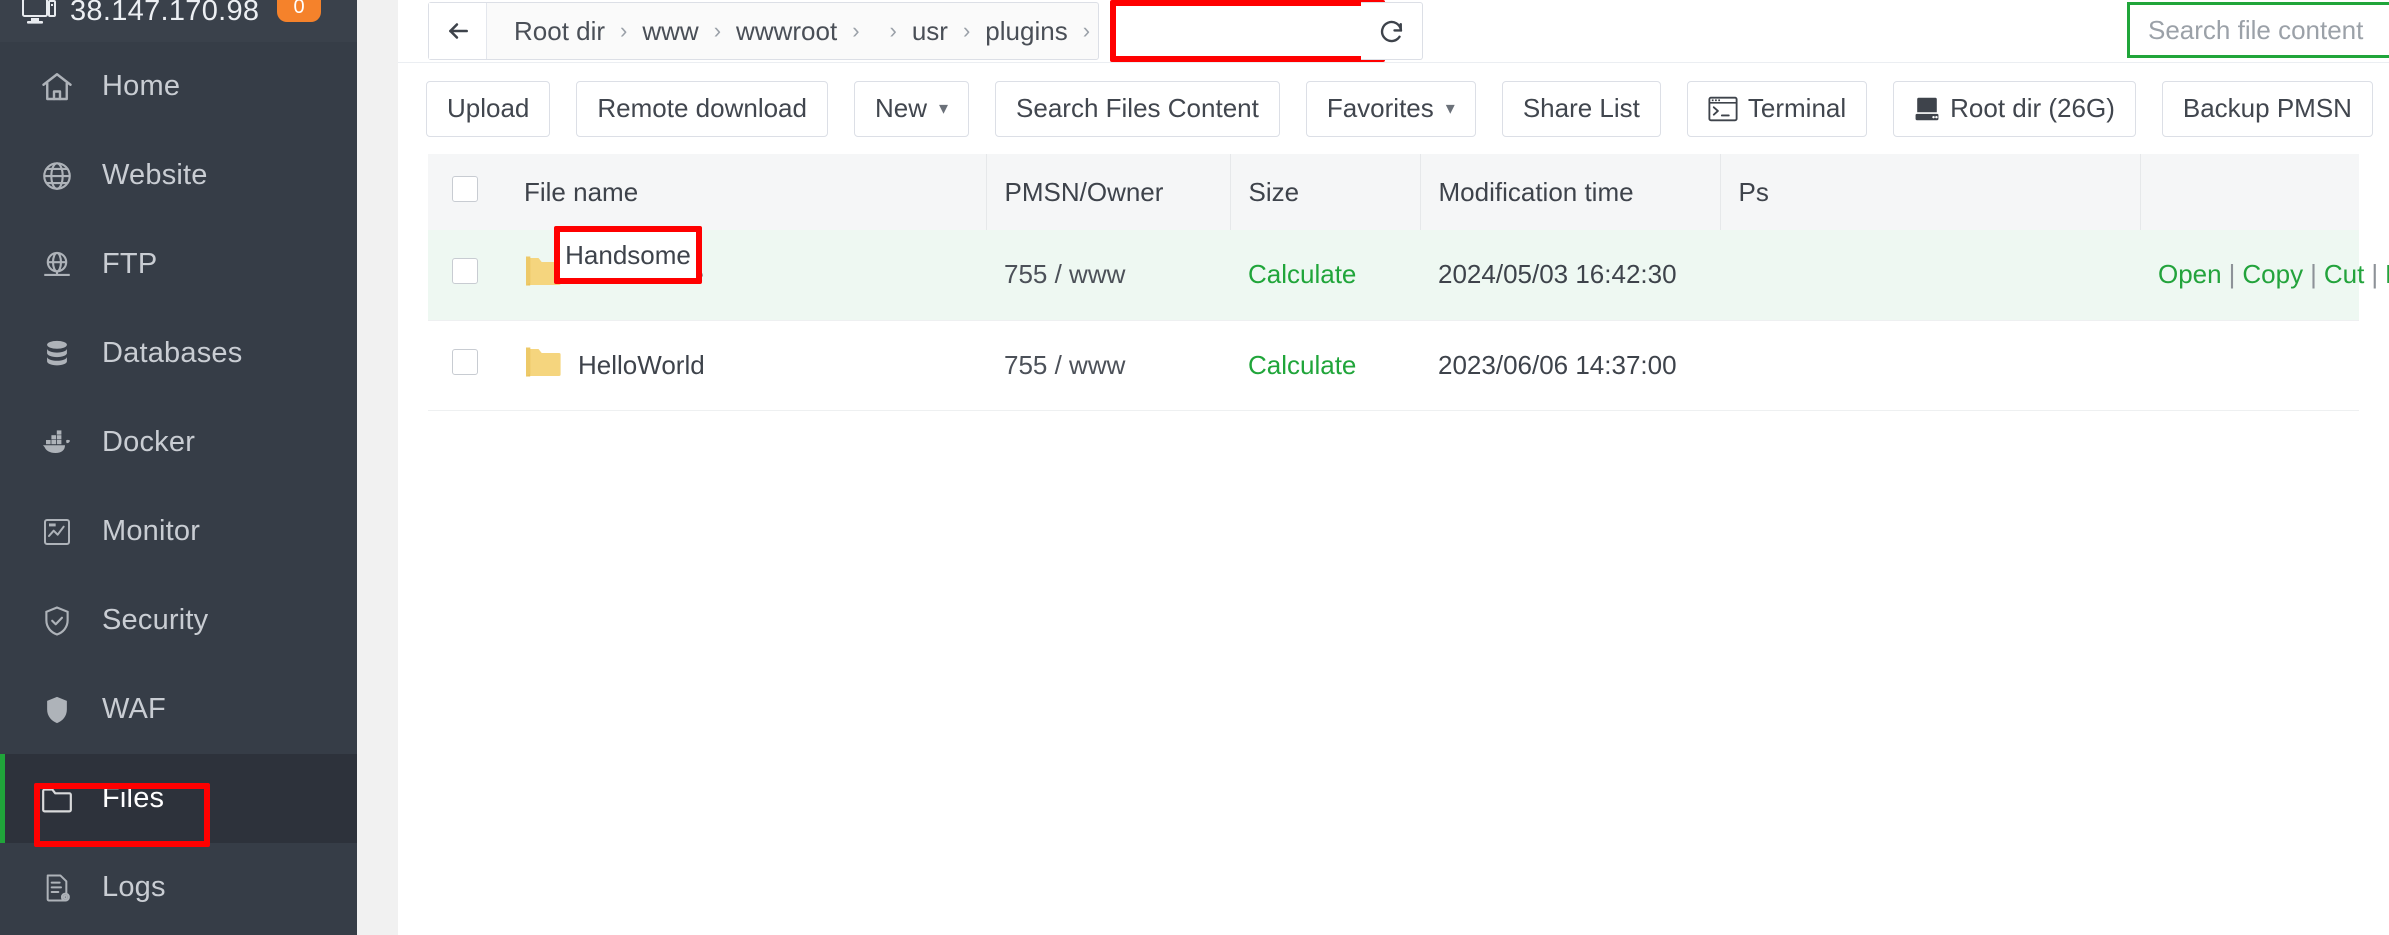  What do you see at coordinates (1723, 109) in the screenshot?
I see `terminal-icon` at bounding box center [1723, 109].